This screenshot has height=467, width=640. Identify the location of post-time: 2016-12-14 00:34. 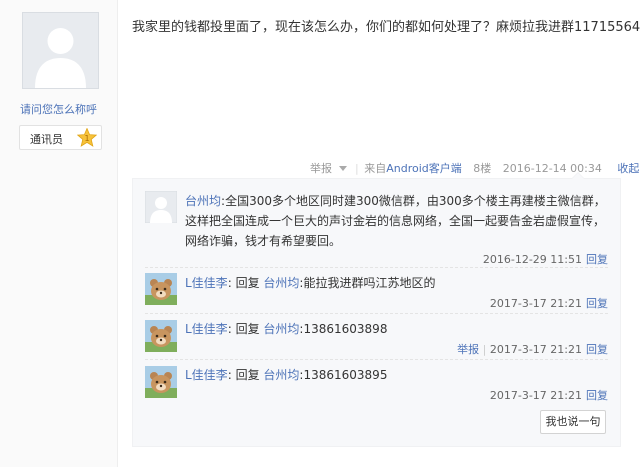
(552, 168).